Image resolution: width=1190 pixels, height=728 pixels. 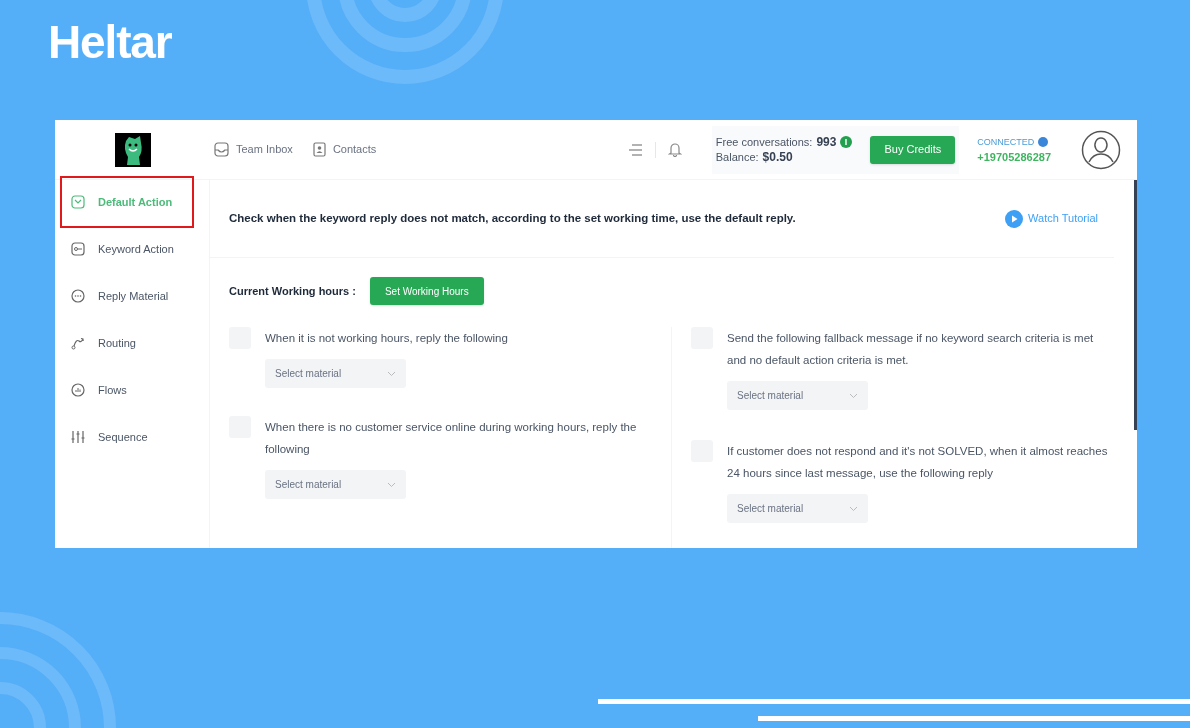 What do you see at coordinates (132, 437) in the screenshot?
I see `sidebar-item: Sequence` at bounding box center [132, 437].